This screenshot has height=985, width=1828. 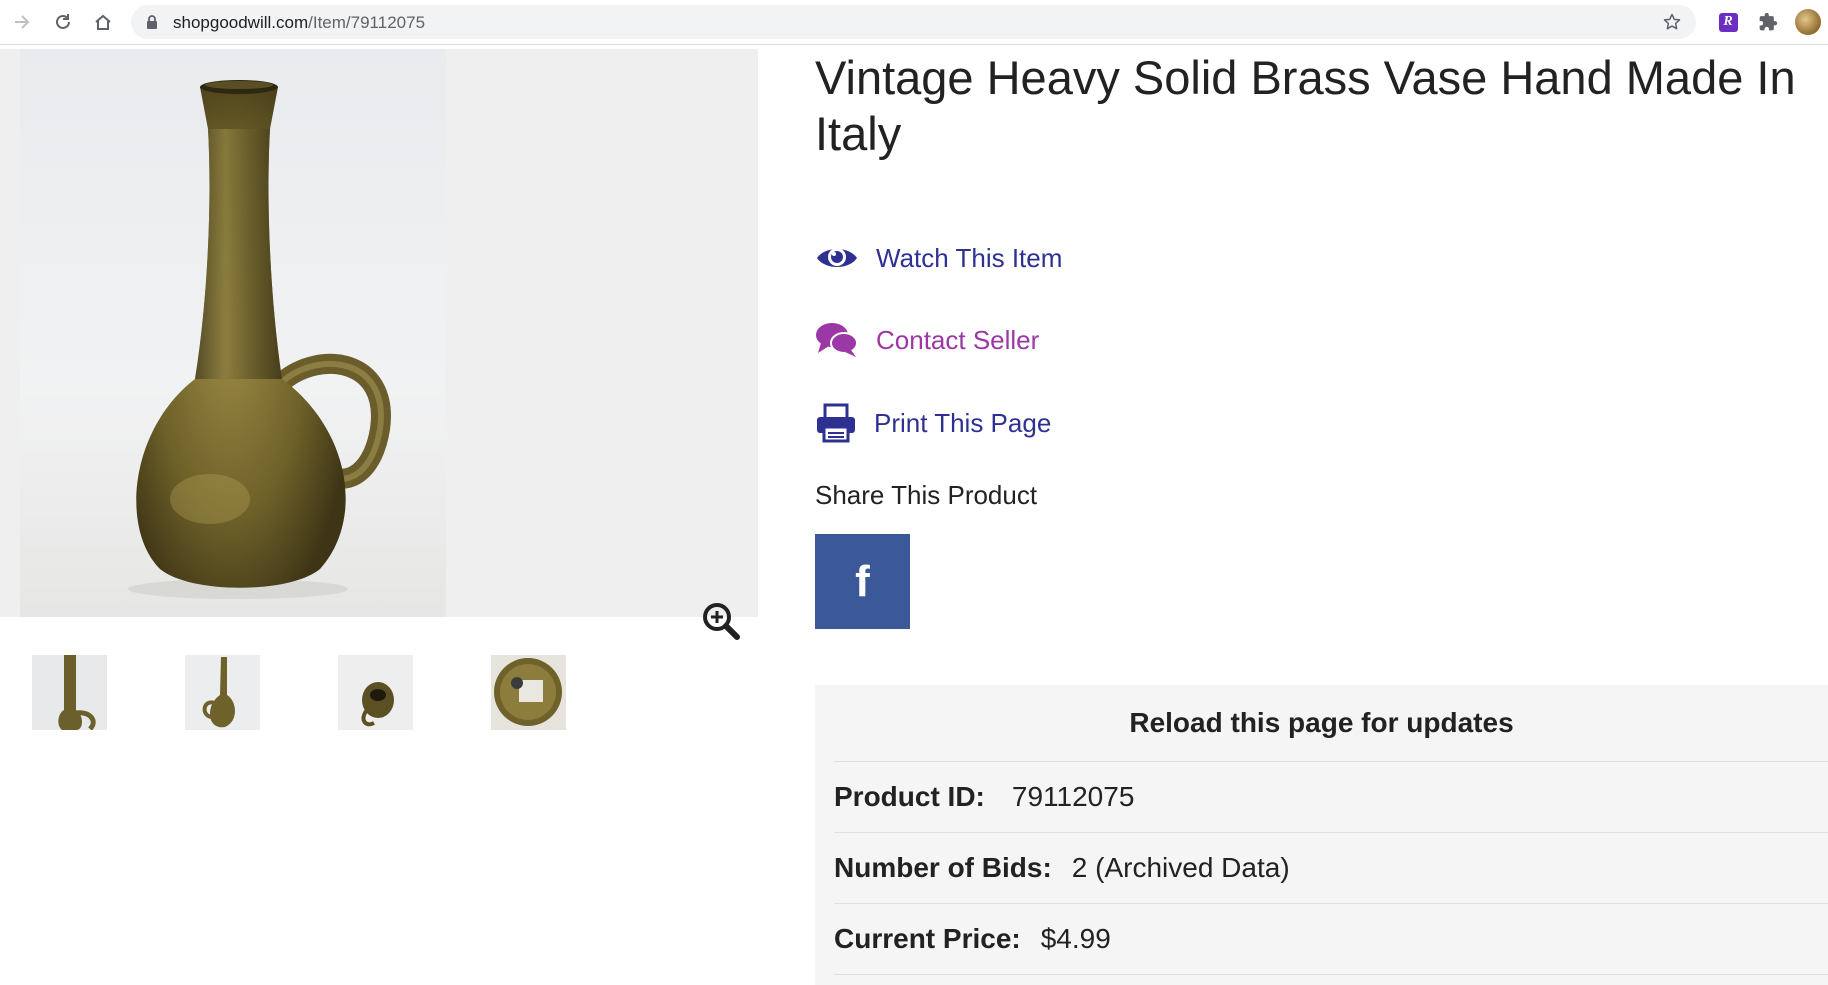 I want to click on number-of-bids-value: 2 (Archived Data), so click(x=1180, y=867).